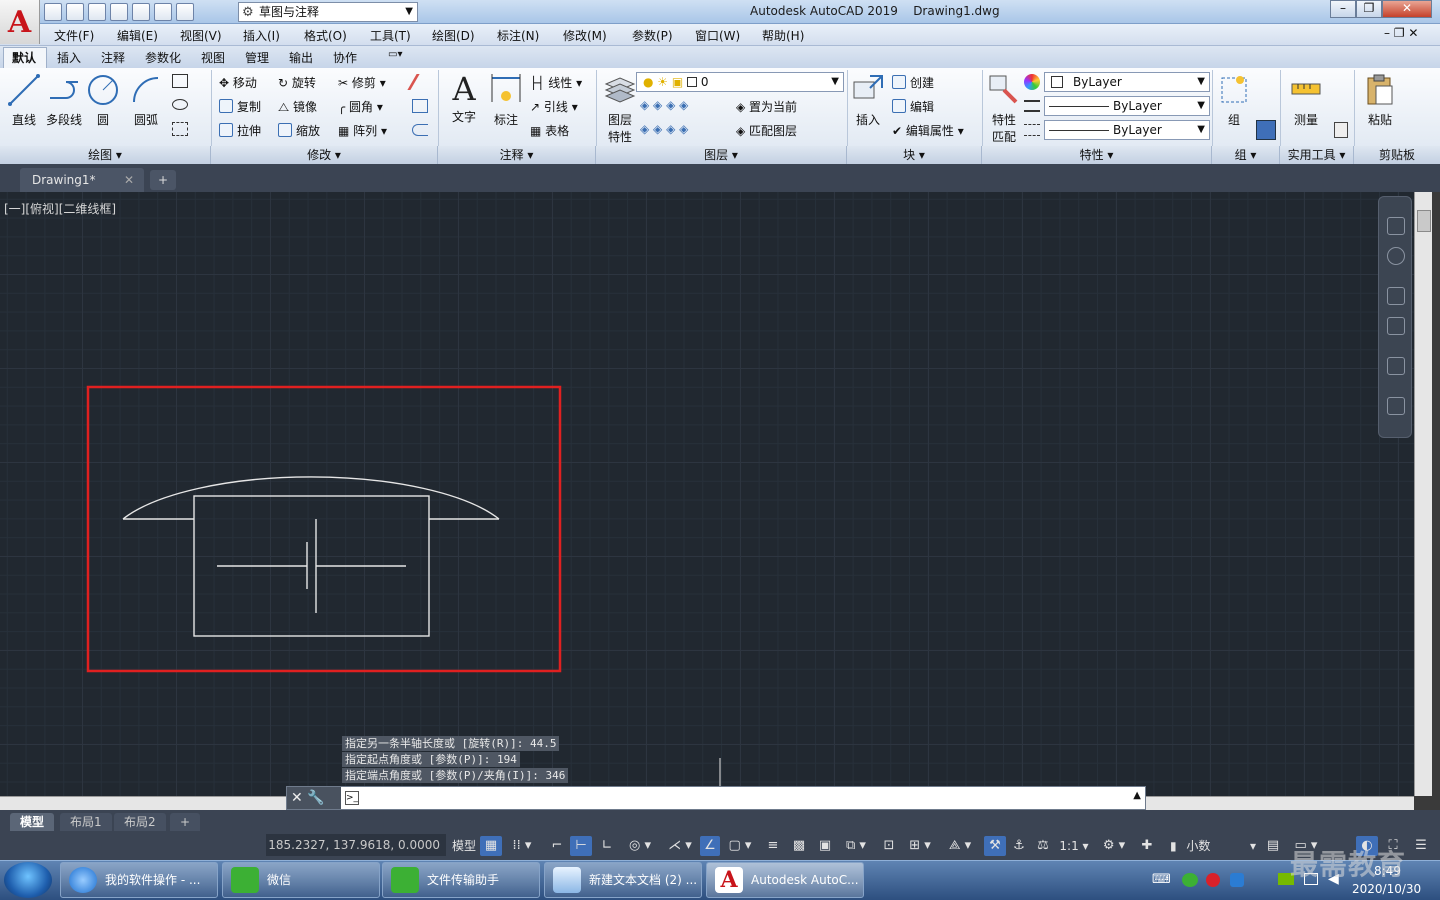 Image resolution: width=1440 pixels, height=900 pixels. I want to click on menu-insert: 插入(I), so click(261, 35).